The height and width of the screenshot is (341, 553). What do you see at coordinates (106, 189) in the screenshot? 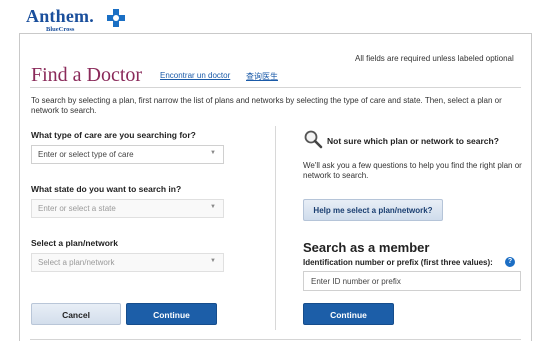
I see `state-label: What state do you want to search in?` at bounding box center [106, 189].